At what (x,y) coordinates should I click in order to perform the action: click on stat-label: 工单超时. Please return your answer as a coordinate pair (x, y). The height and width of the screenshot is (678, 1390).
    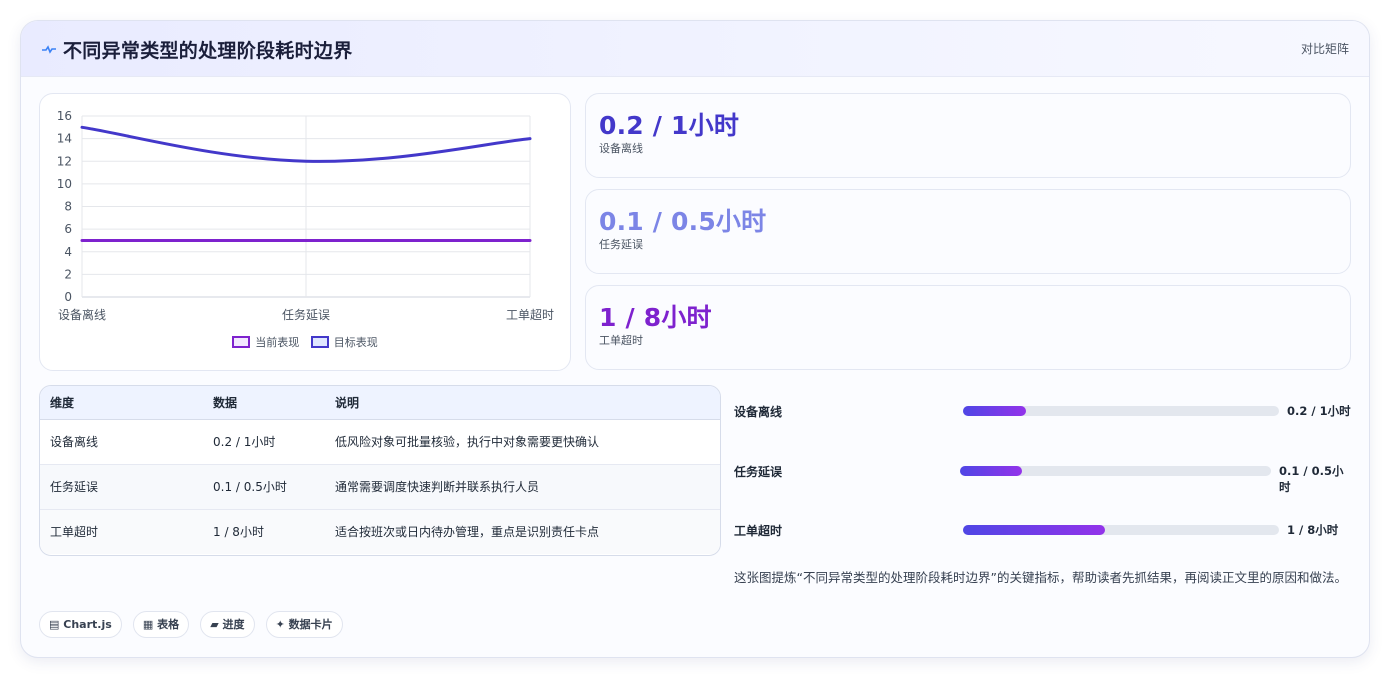
    Looking at the image, I should click on (621, 340).